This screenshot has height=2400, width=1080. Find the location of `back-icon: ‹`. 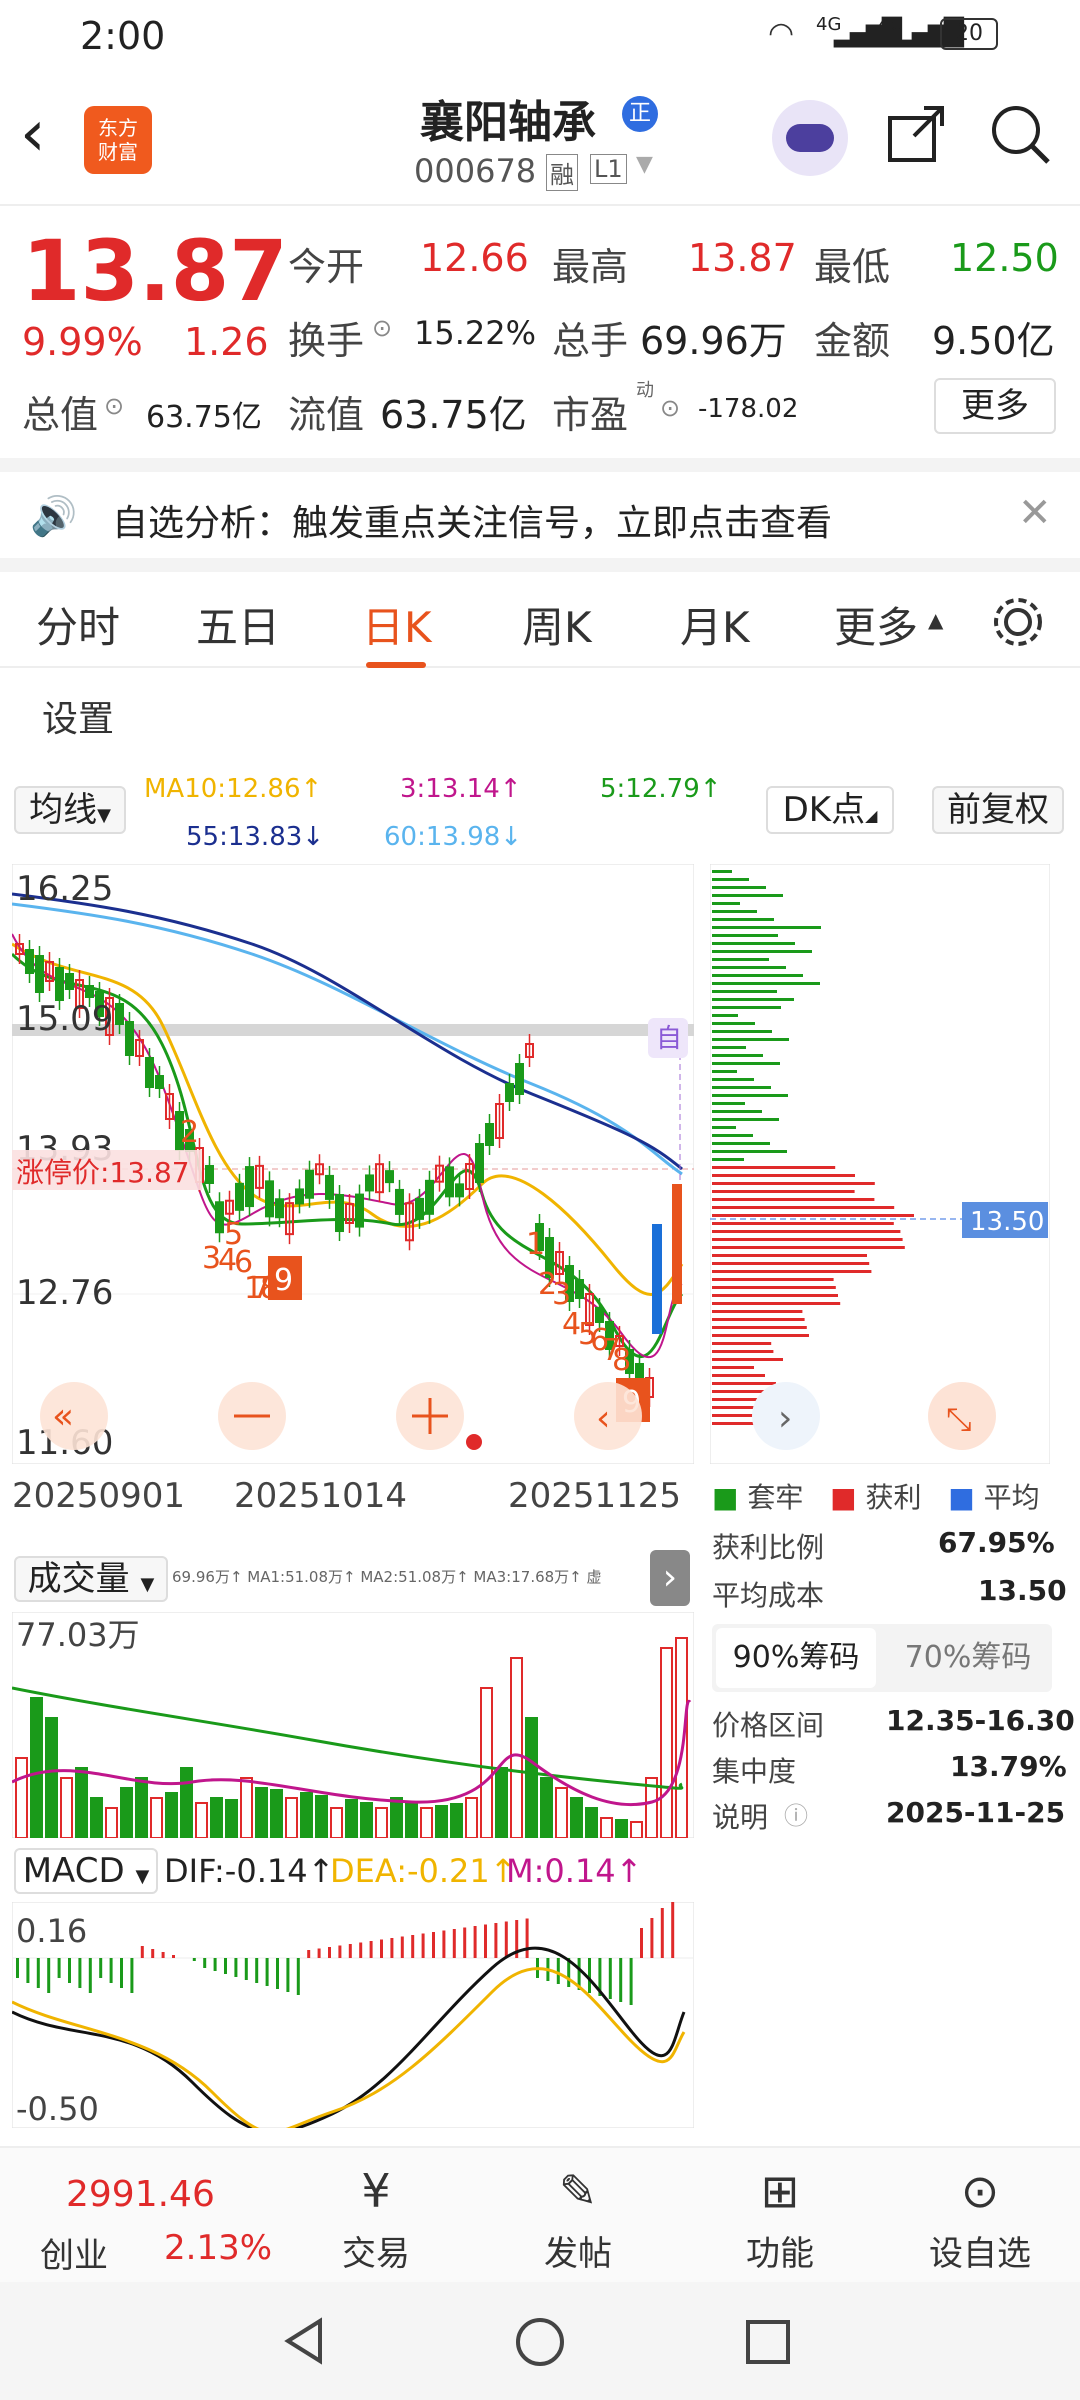

back-icon: ‹ is located at coordinates (33, 134).